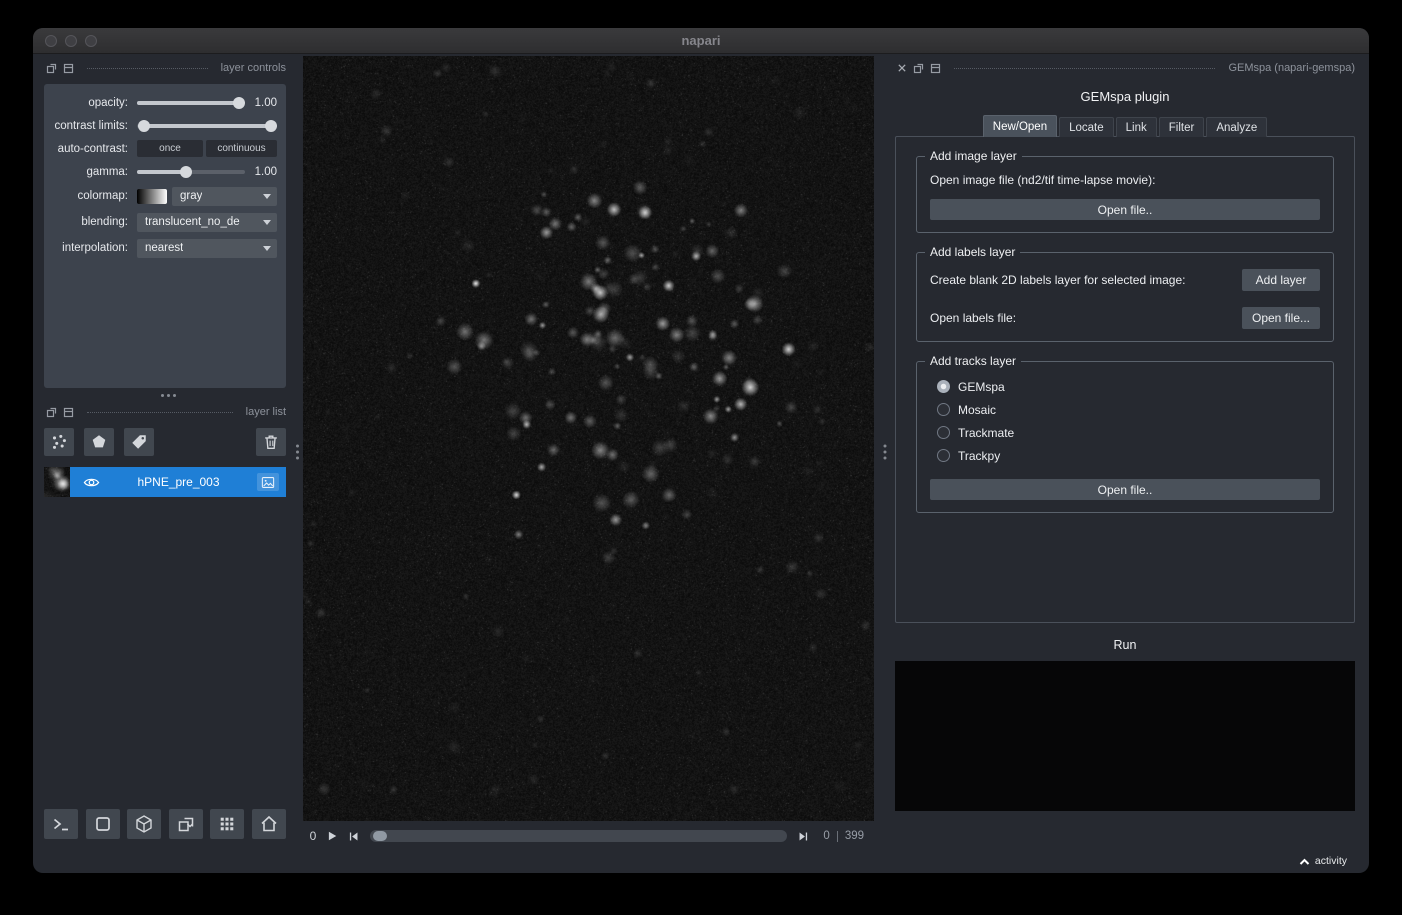  Describe the element at coordinates (837, 836) in the screenshot. I see `frame-counter-divider` at that location.